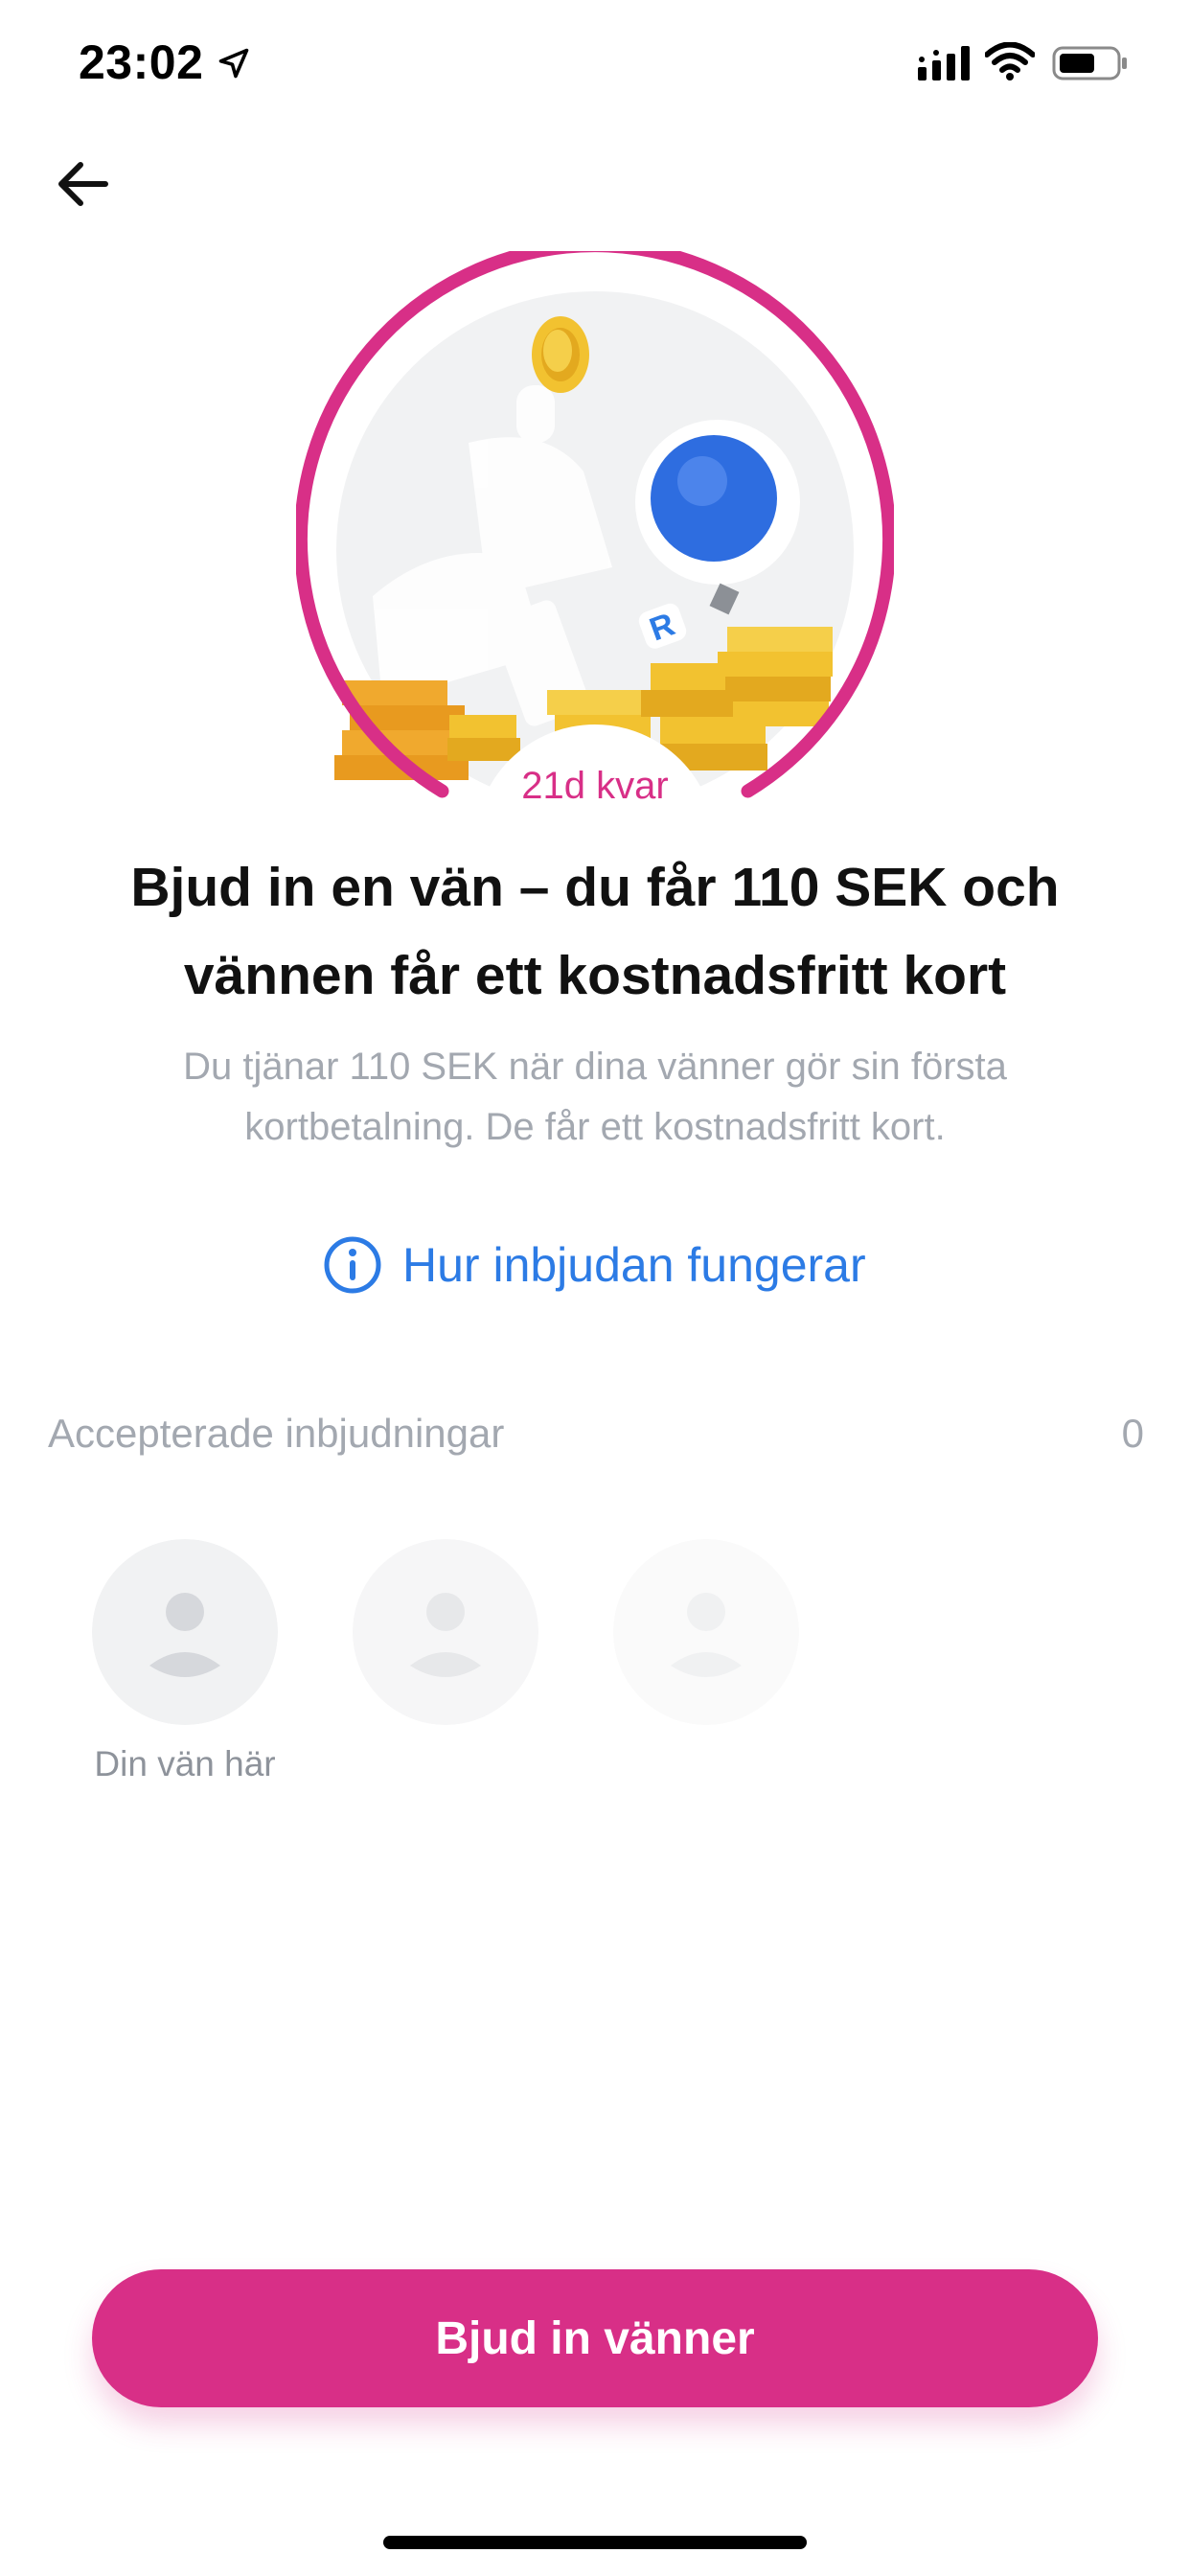 This screenshot has width=1190, height=2576. I want to click on invite-friends-button: Bjud in vänner, so click(595, 2338).